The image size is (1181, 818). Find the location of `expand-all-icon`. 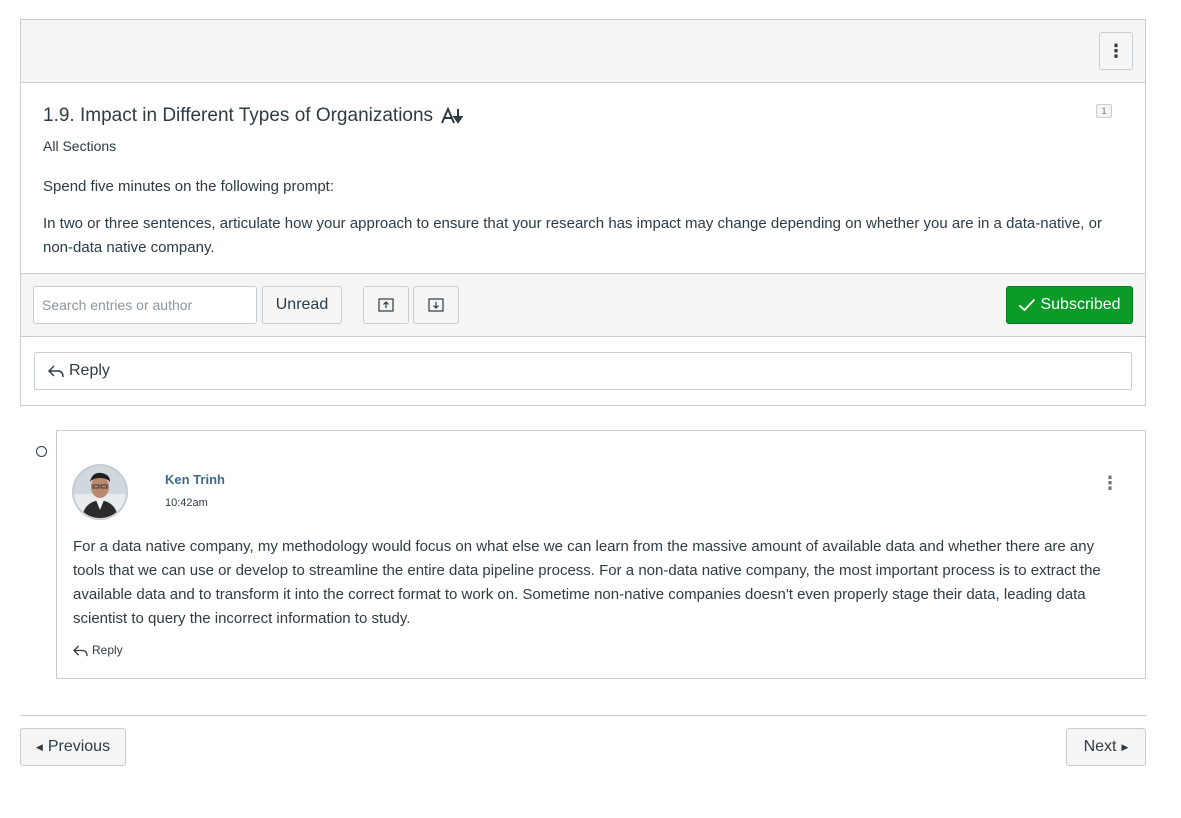

expand-all-icon is located at coordinates (386, 305).